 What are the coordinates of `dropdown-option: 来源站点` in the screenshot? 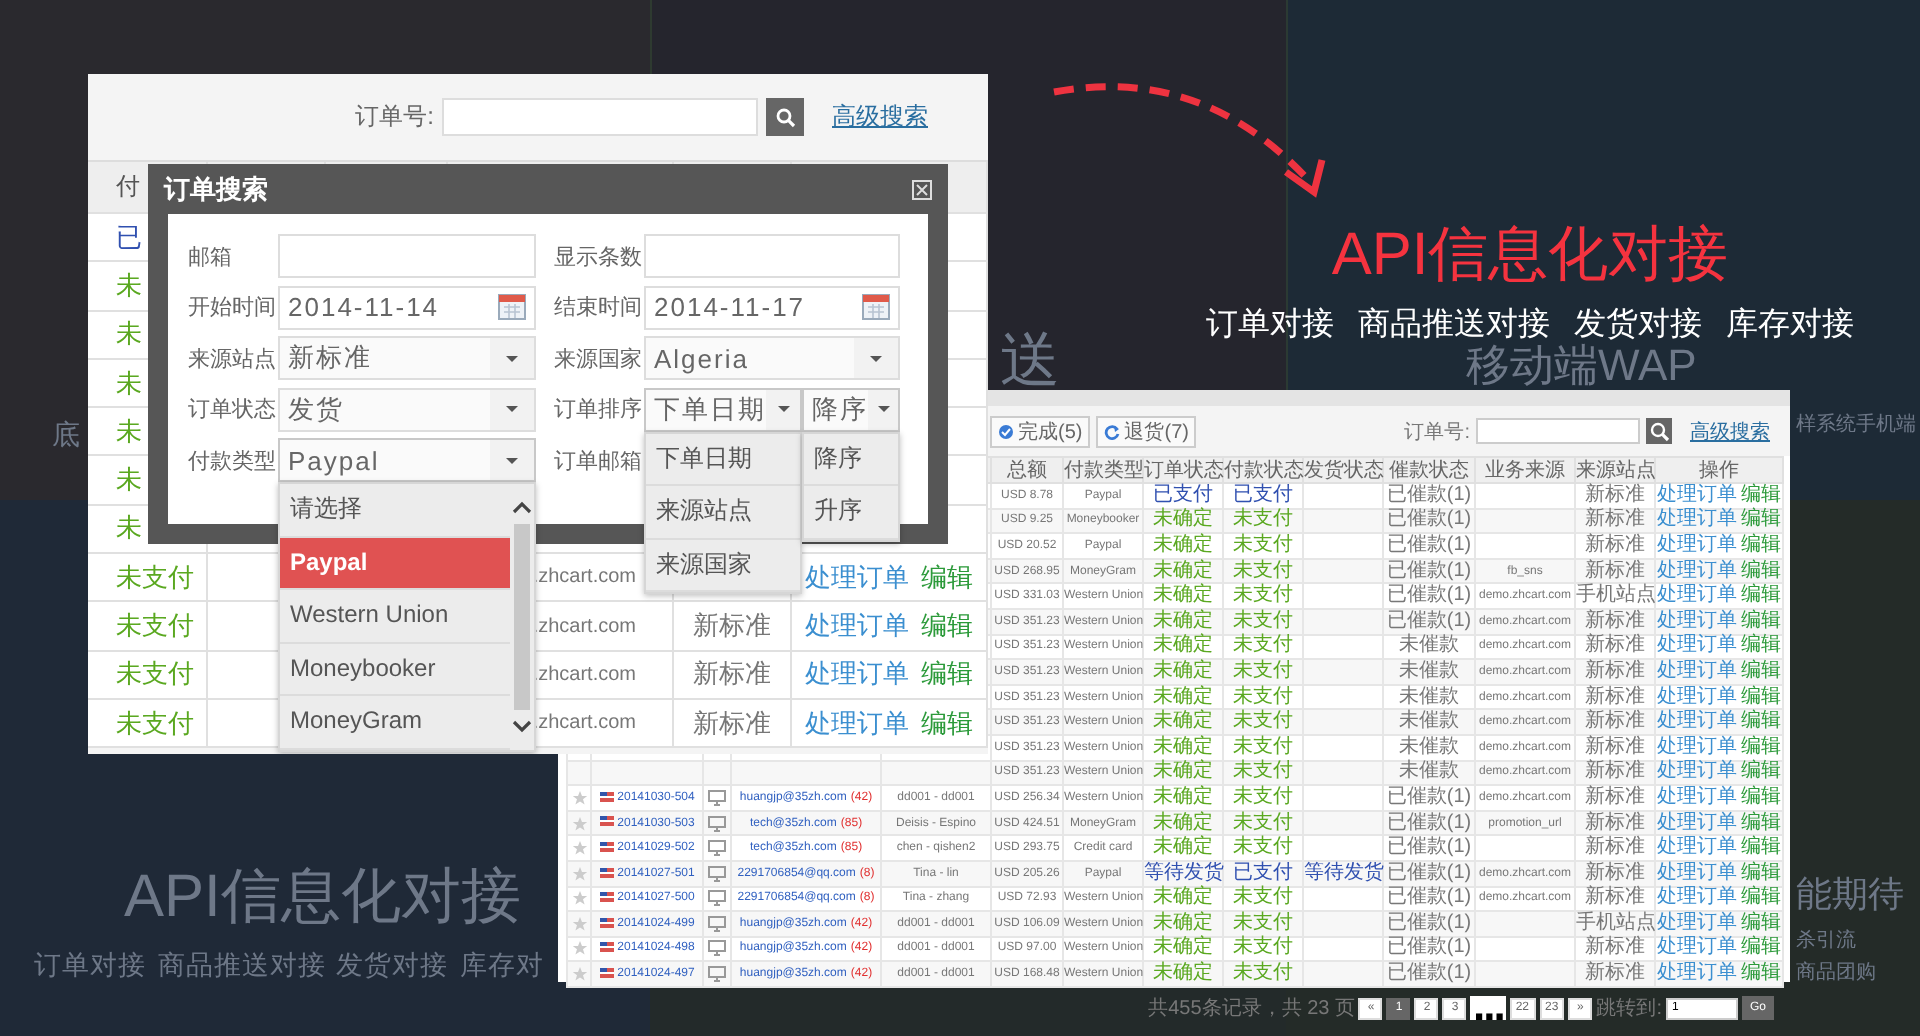 It's located at (723, 512).